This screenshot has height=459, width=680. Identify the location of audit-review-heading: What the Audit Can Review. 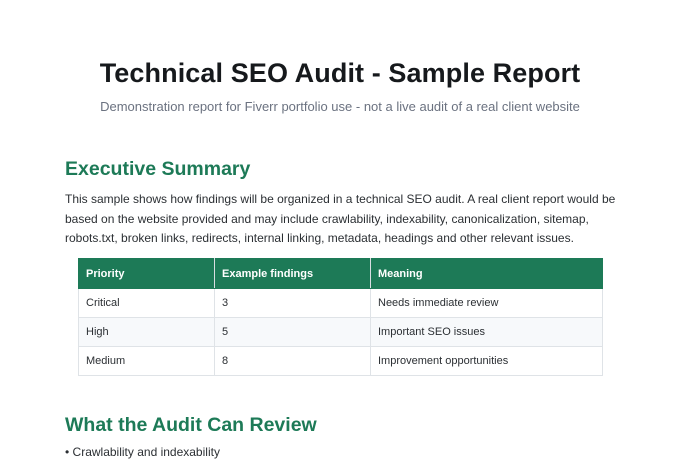
(191, 425).